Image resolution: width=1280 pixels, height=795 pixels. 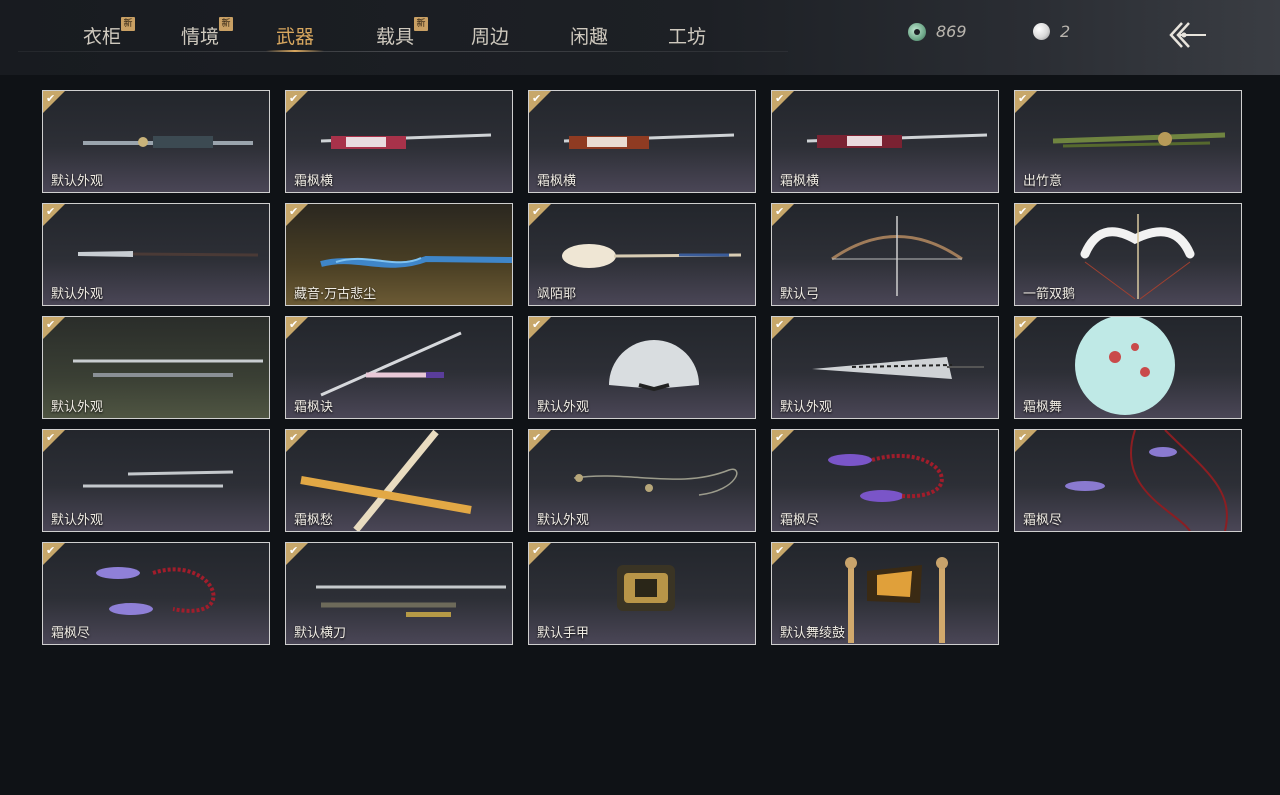 What do you see at coordinates (813, 633) in the screenshot?
I see `card-label: 默认舞绫鼓` at bounding box center [813, 633].